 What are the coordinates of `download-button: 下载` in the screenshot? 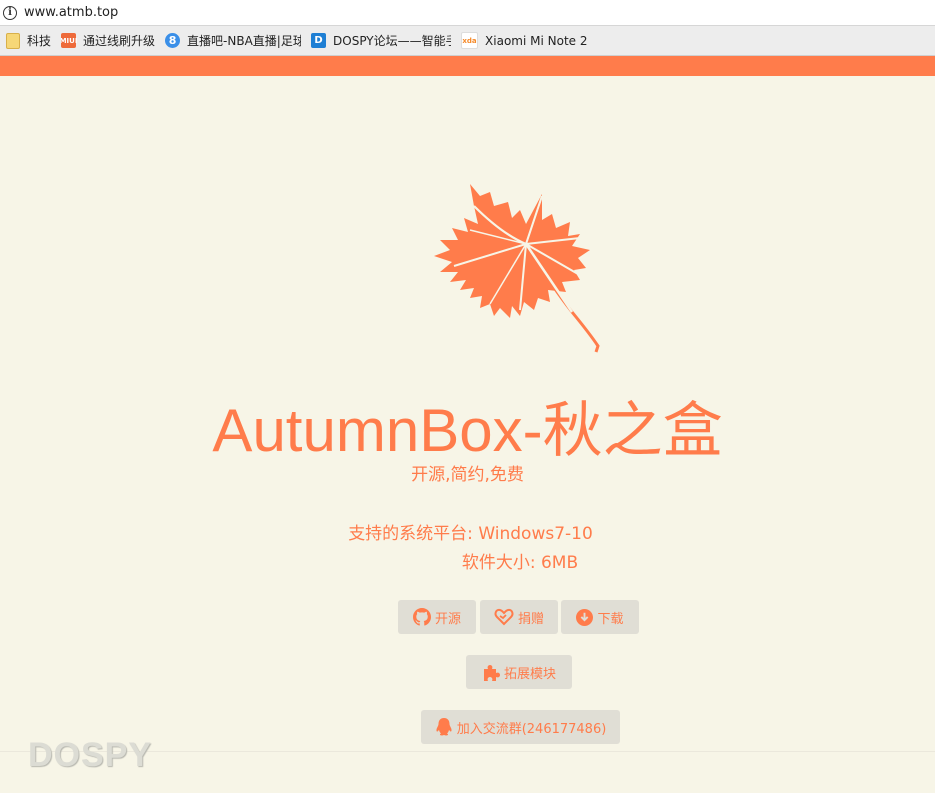 It's located at (600, 617).